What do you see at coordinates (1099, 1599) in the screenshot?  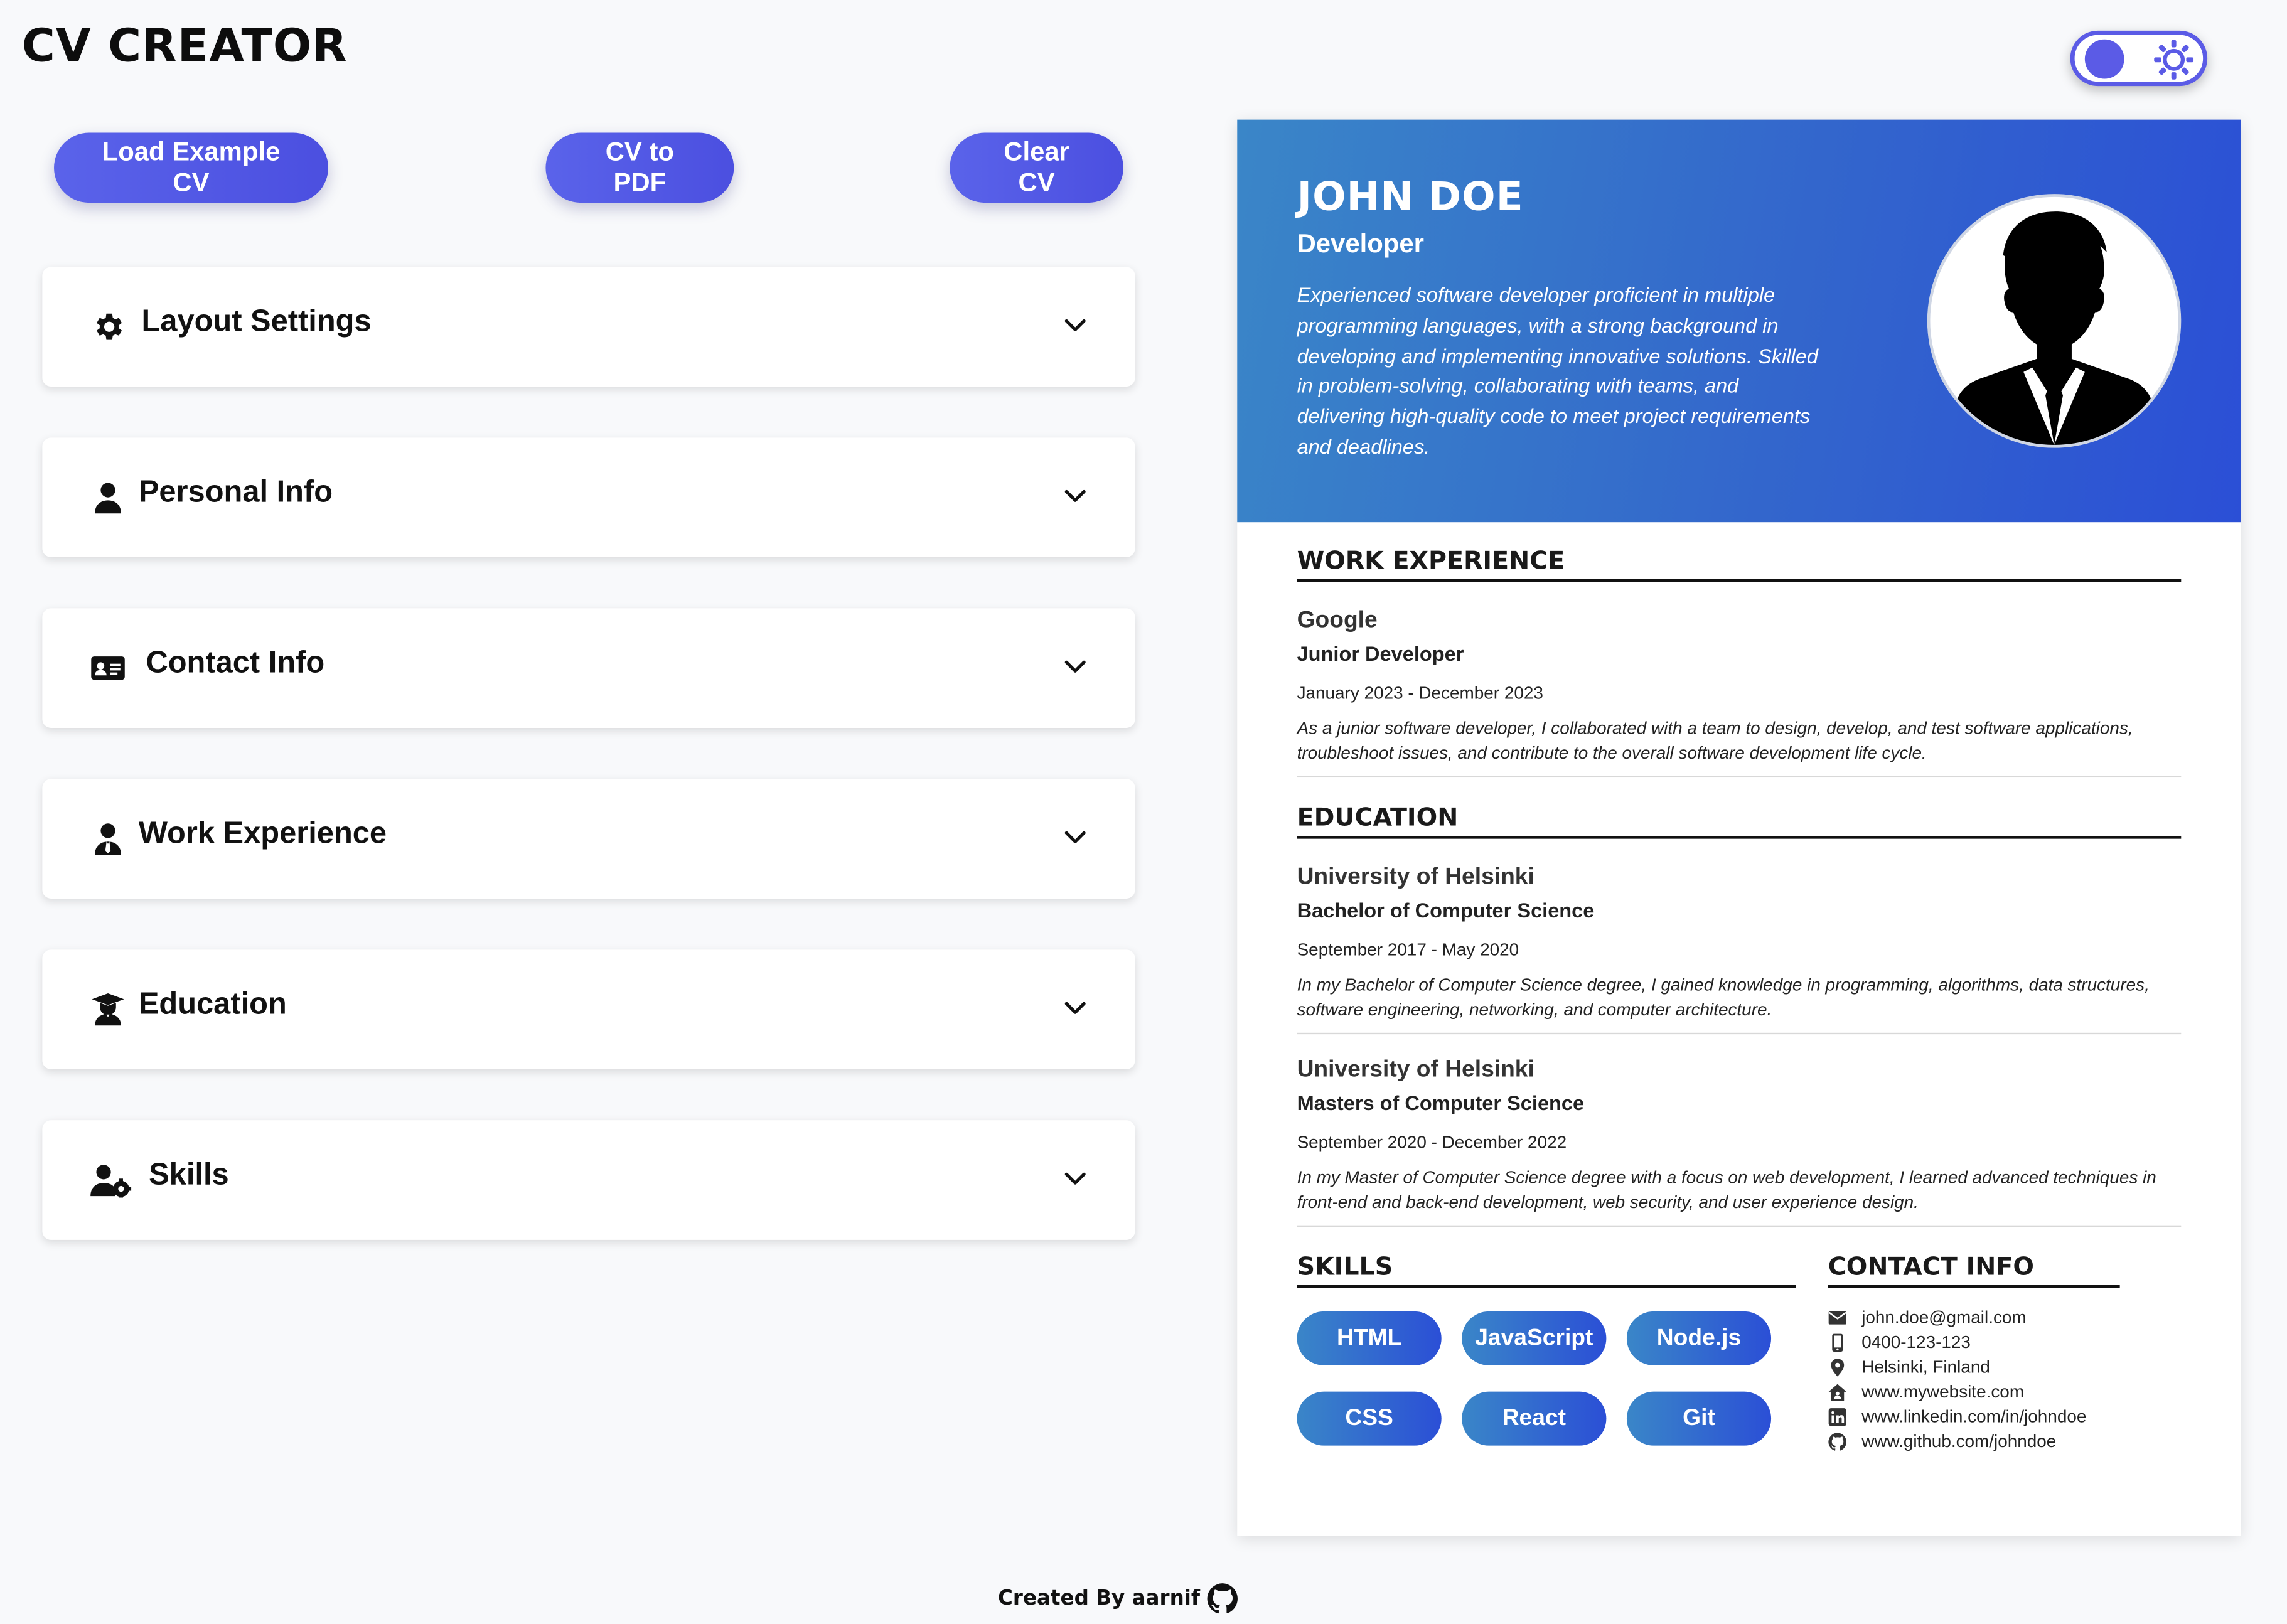 I see `footer-text: Created By aarnif` at bounding box center [1099, 1599].